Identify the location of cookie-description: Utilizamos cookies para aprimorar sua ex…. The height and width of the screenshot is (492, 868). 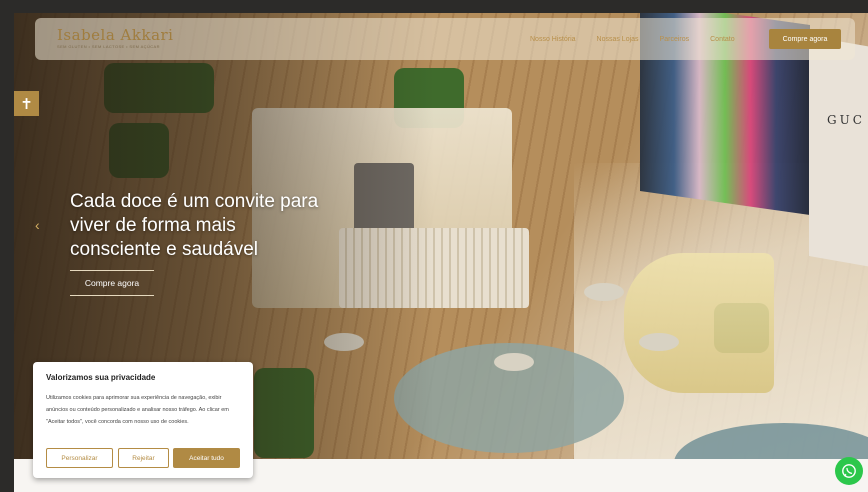
(137, 410).